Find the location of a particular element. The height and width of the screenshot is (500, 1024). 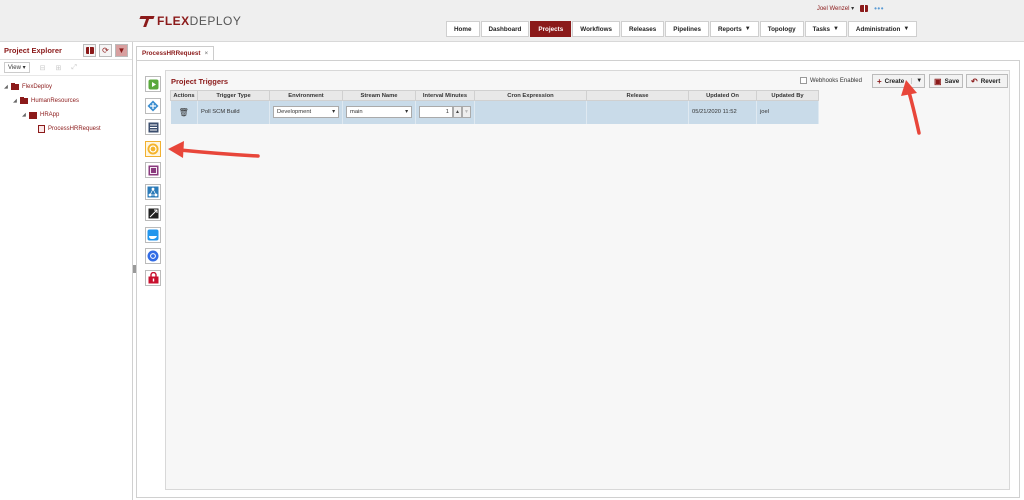

filter-icon: ▼ is located at coordinates (121, 50).